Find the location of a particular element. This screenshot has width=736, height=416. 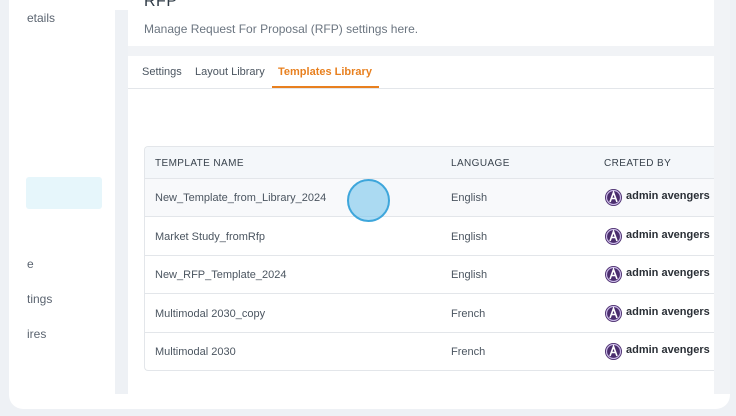

column-header-created-by: CREATED BY is located at coordinates (637, 163).